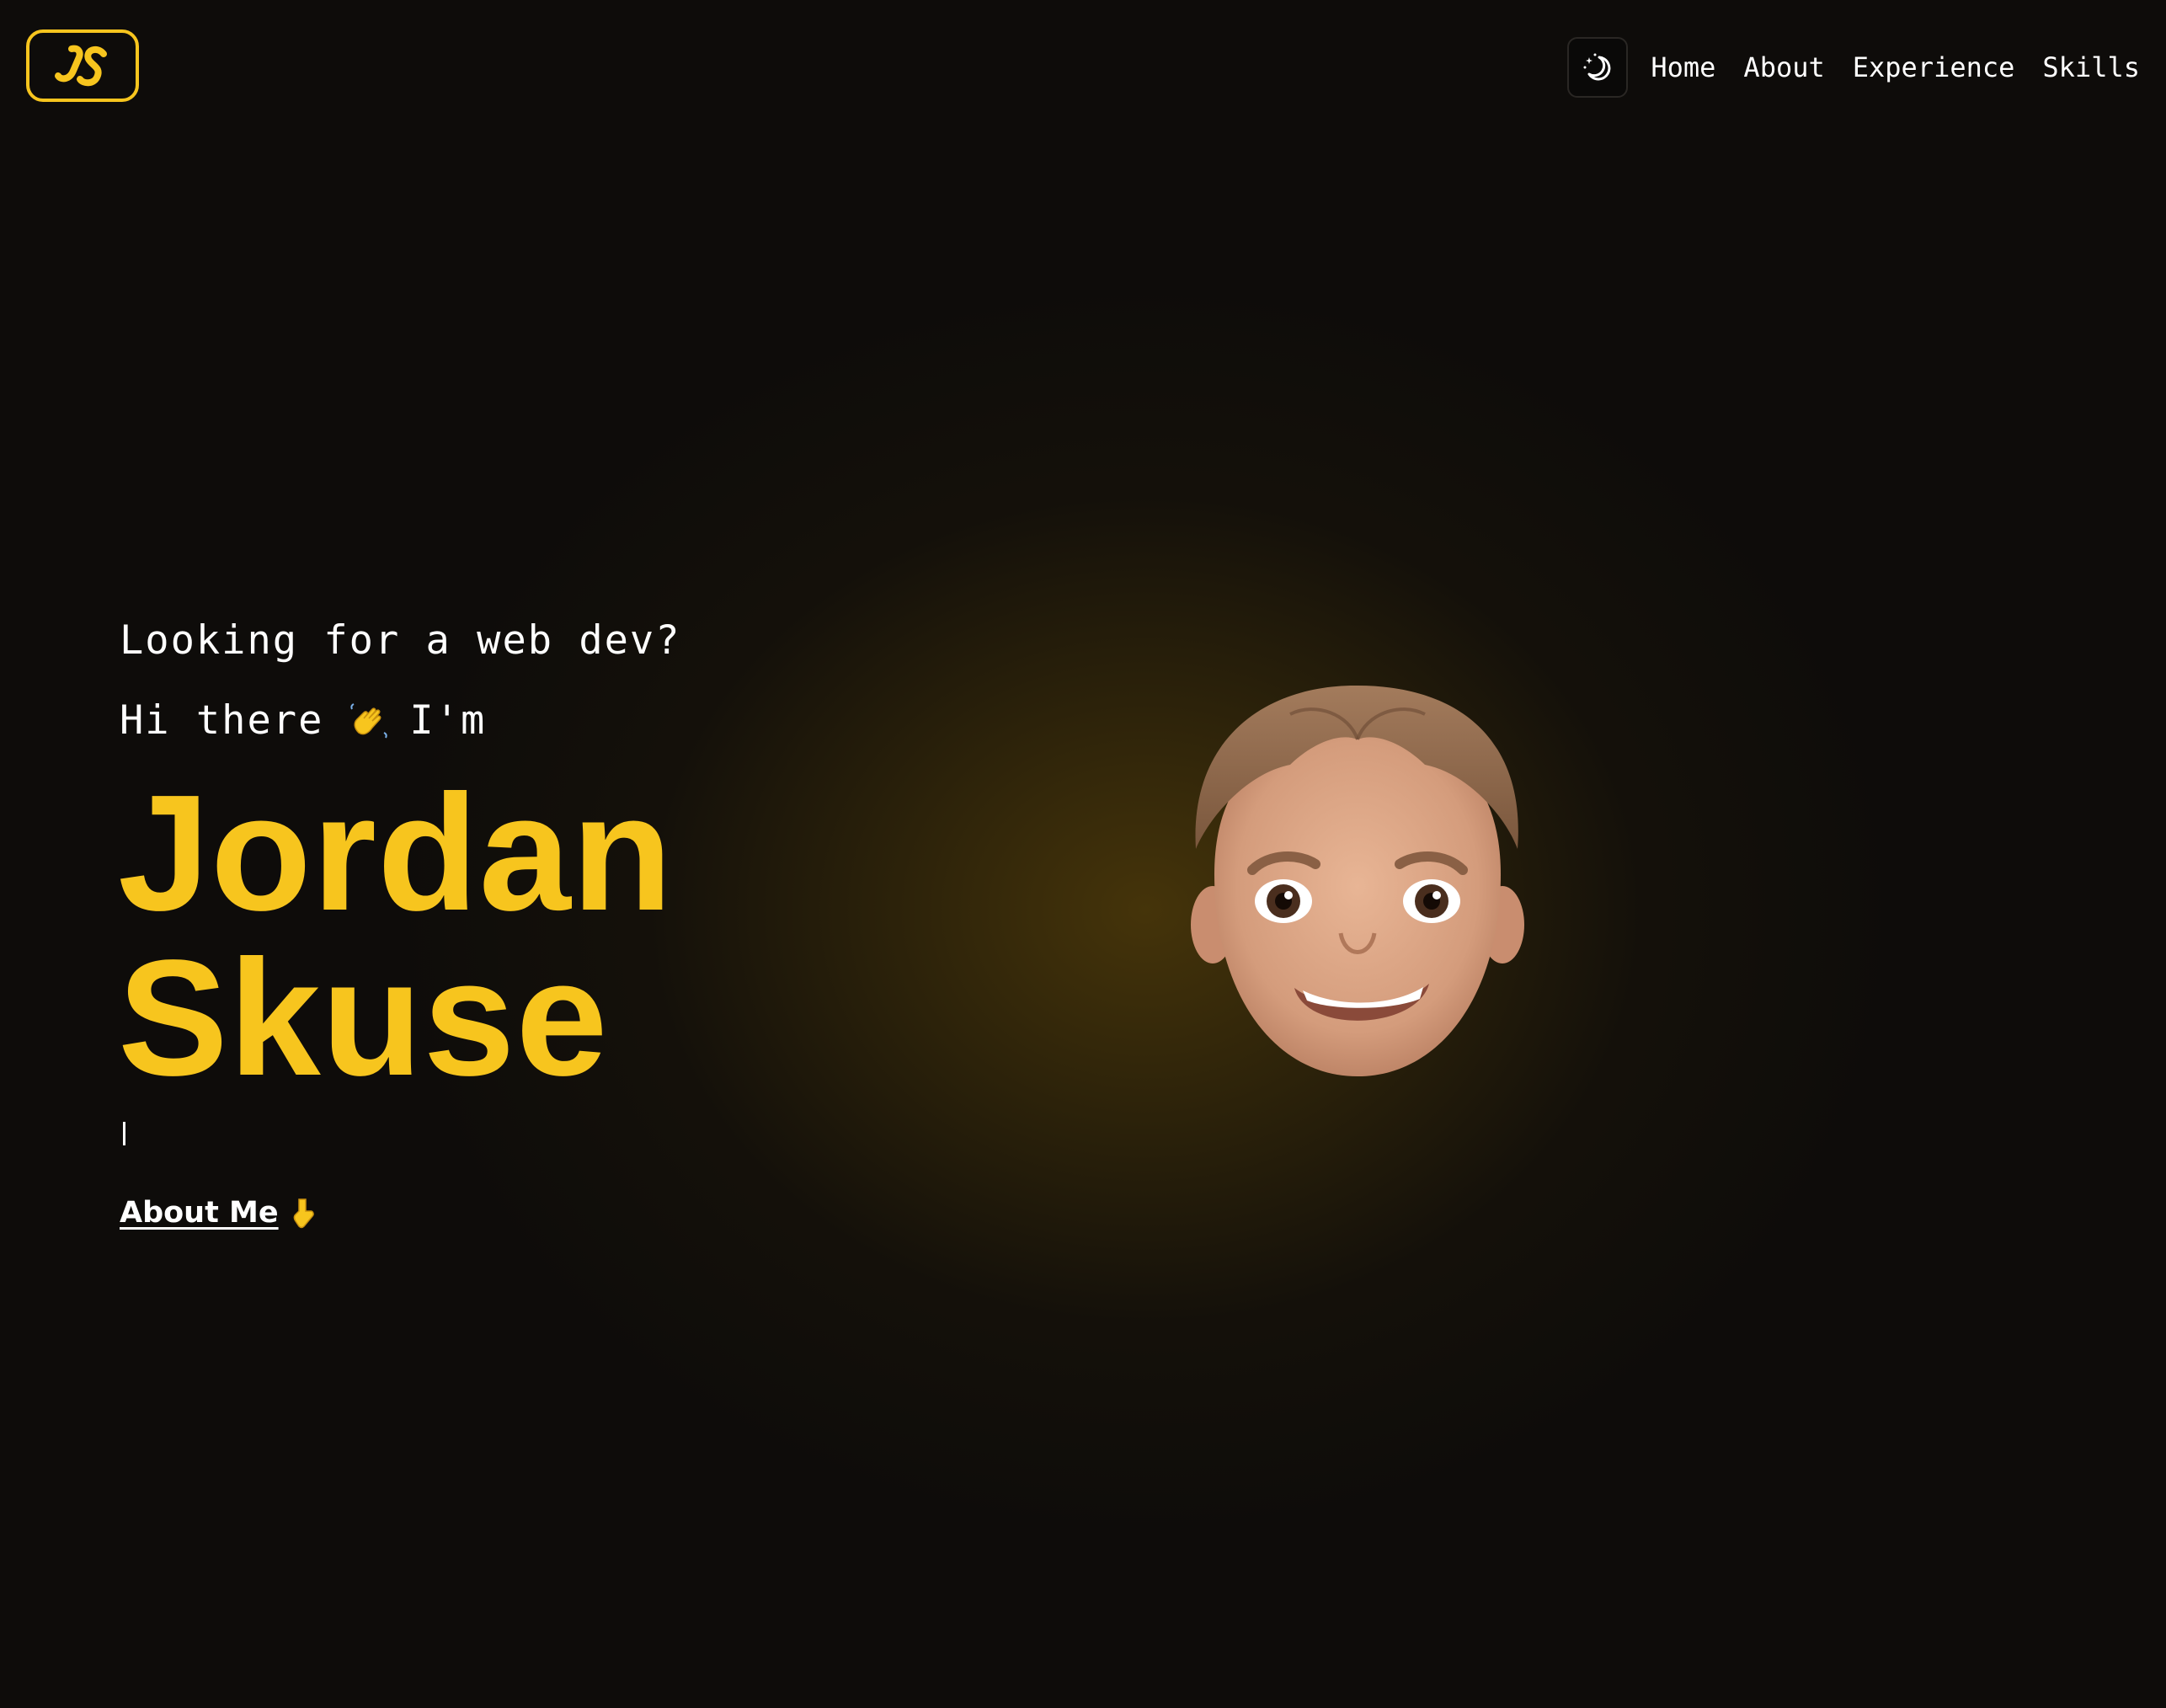  What do you see at coordinates (1683, 67) in the screenshot?
I see `nav-link-home: Home` at bounding box center [1683, 67].